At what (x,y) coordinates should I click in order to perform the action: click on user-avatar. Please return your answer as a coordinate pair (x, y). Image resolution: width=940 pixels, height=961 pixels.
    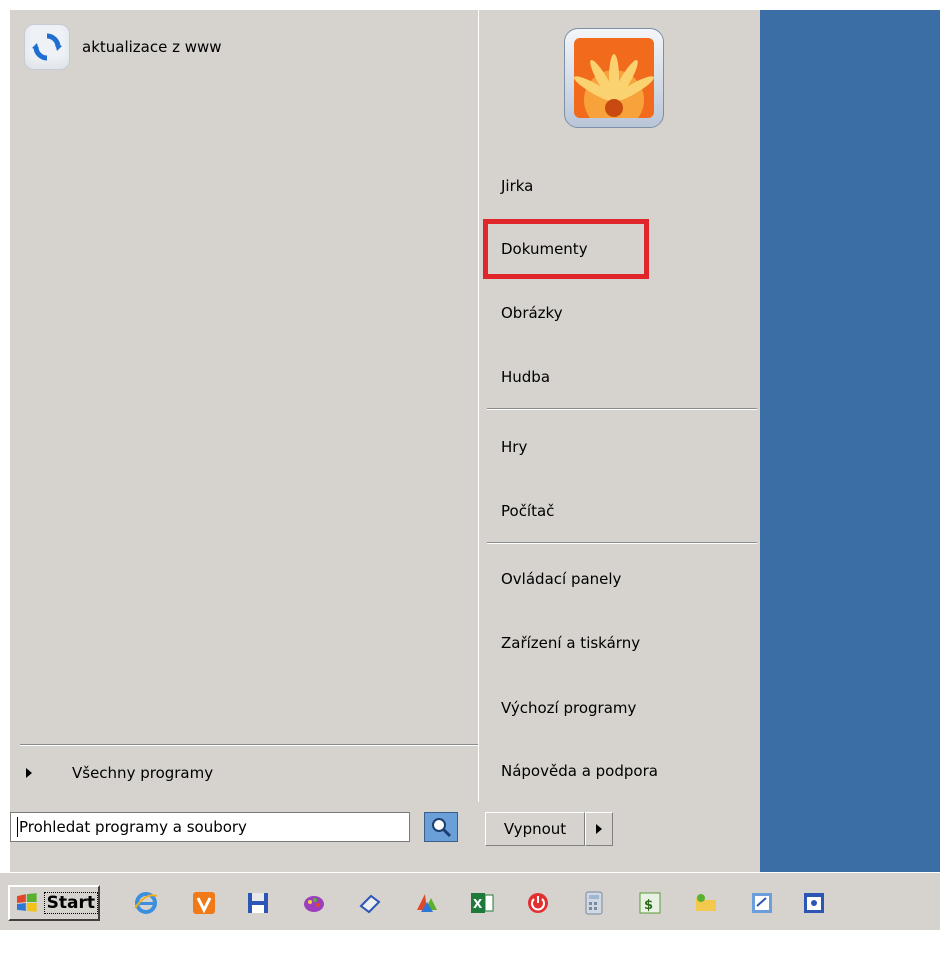
    Looking at the image, I should click on (614, 78).